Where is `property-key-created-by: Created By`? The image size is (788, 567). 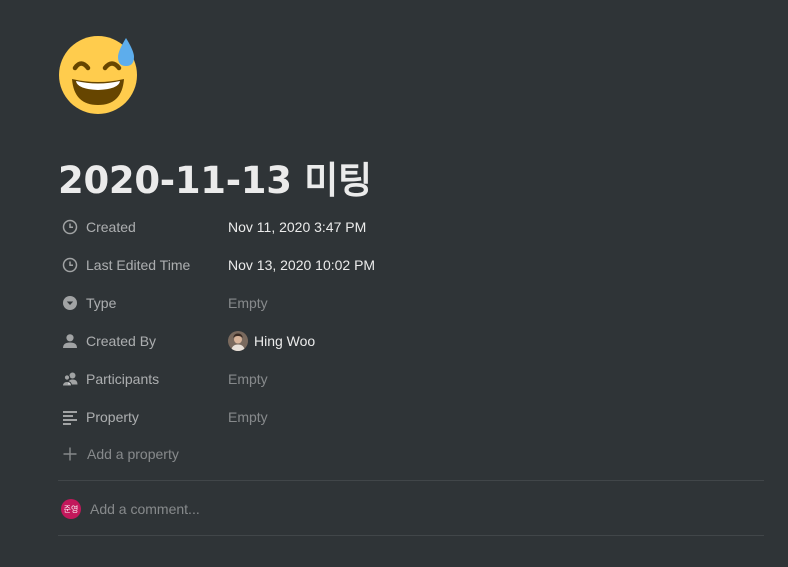 property-key-created-by: Created By is located at coordinates (143, 341).